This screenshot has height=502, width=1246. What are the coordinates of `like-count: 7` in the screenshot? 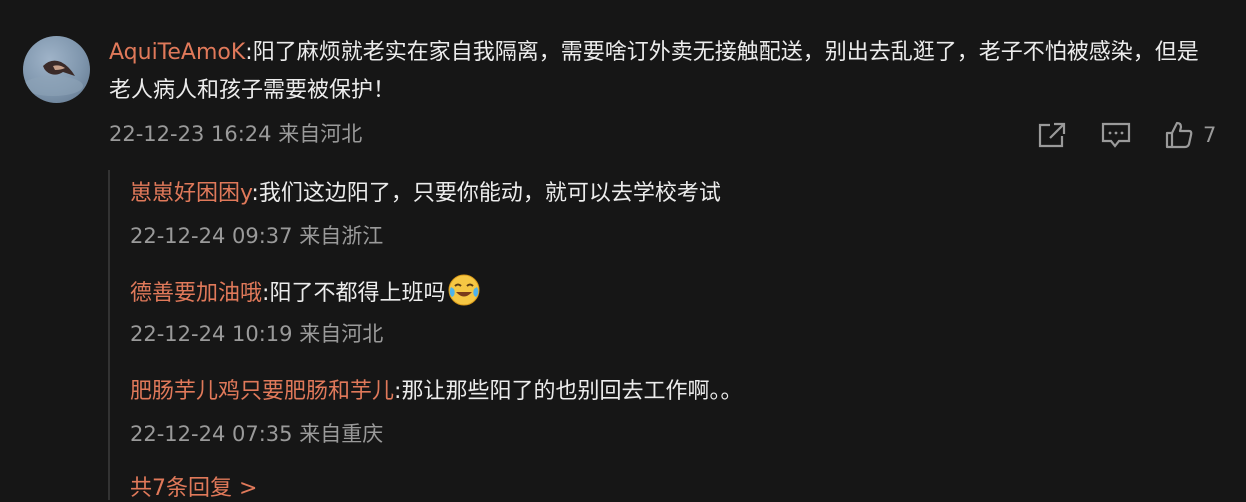 It's located at (1210, 135).